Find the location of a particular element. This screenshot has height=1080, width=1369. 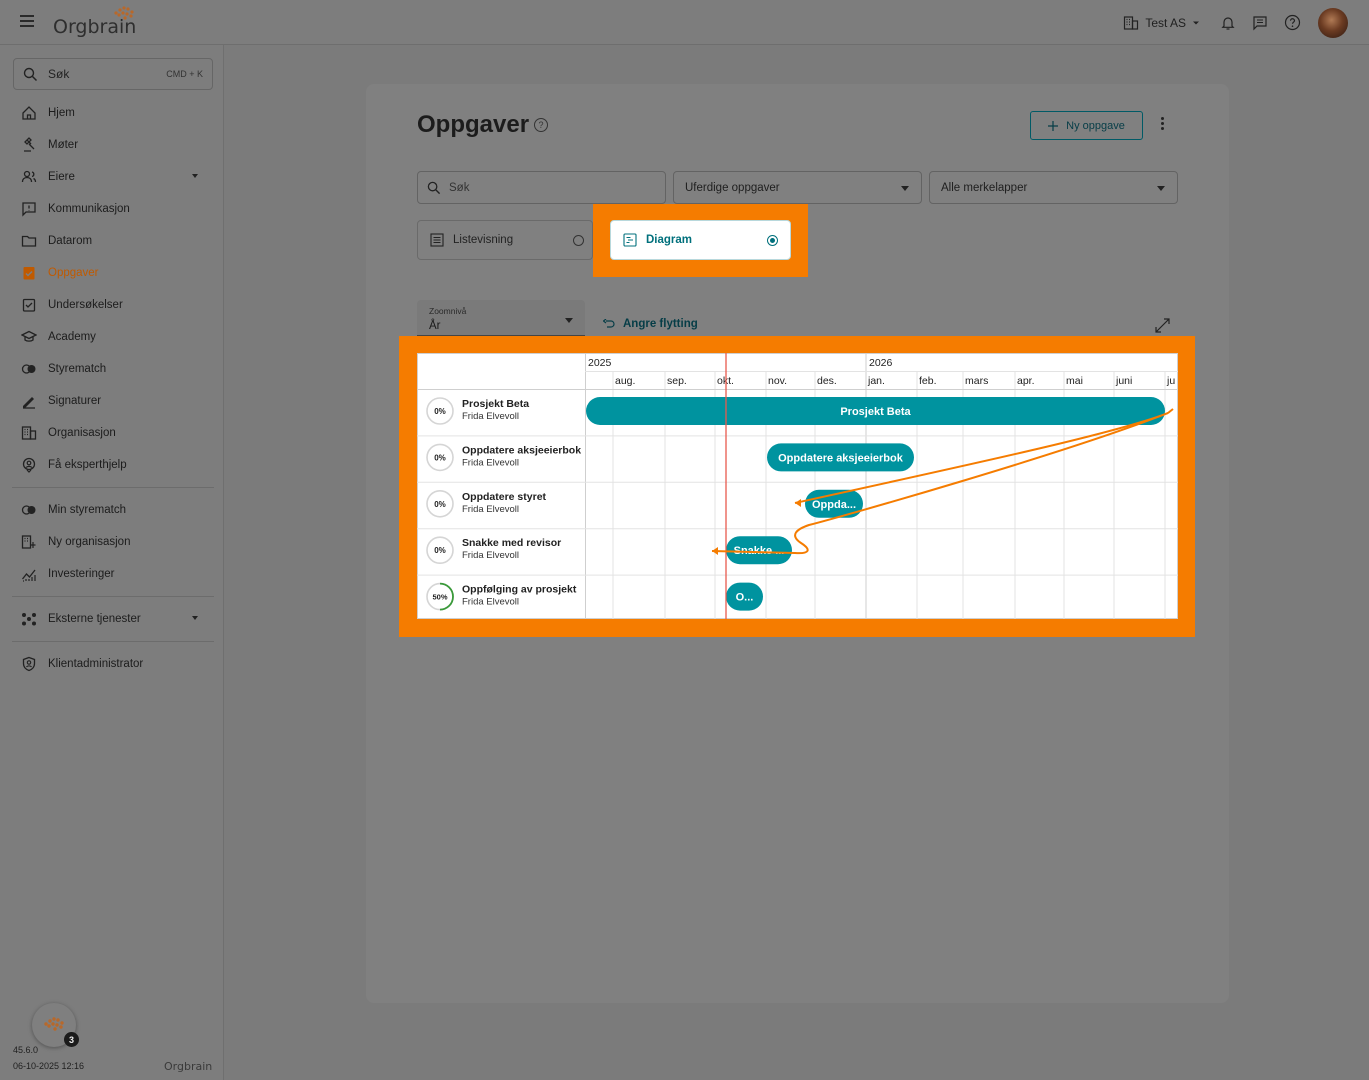

sidebar-item-ny-organisasjon: Ny organisasjon is located at coordinates (112, 542).